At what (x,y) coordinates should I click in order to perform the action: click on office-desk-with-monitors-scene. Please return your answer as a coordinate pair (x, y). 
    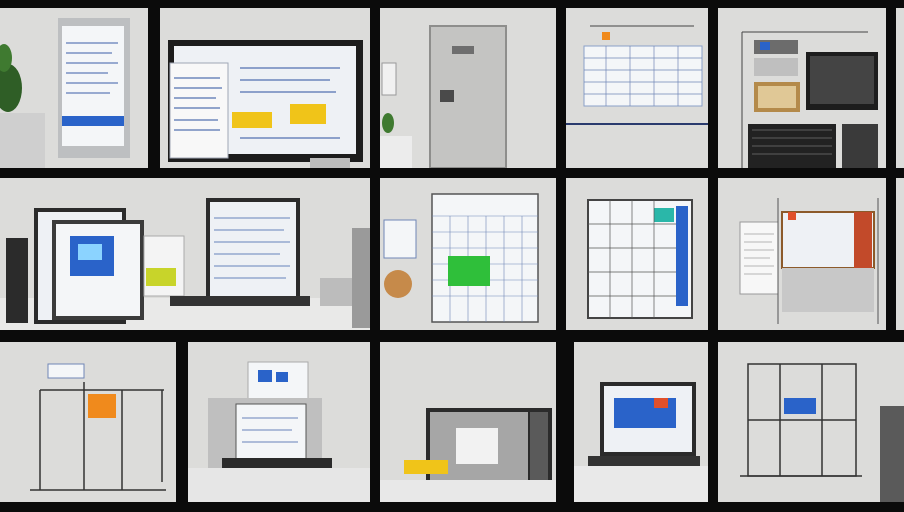
    Looking at the image, I should click on (185, 254).